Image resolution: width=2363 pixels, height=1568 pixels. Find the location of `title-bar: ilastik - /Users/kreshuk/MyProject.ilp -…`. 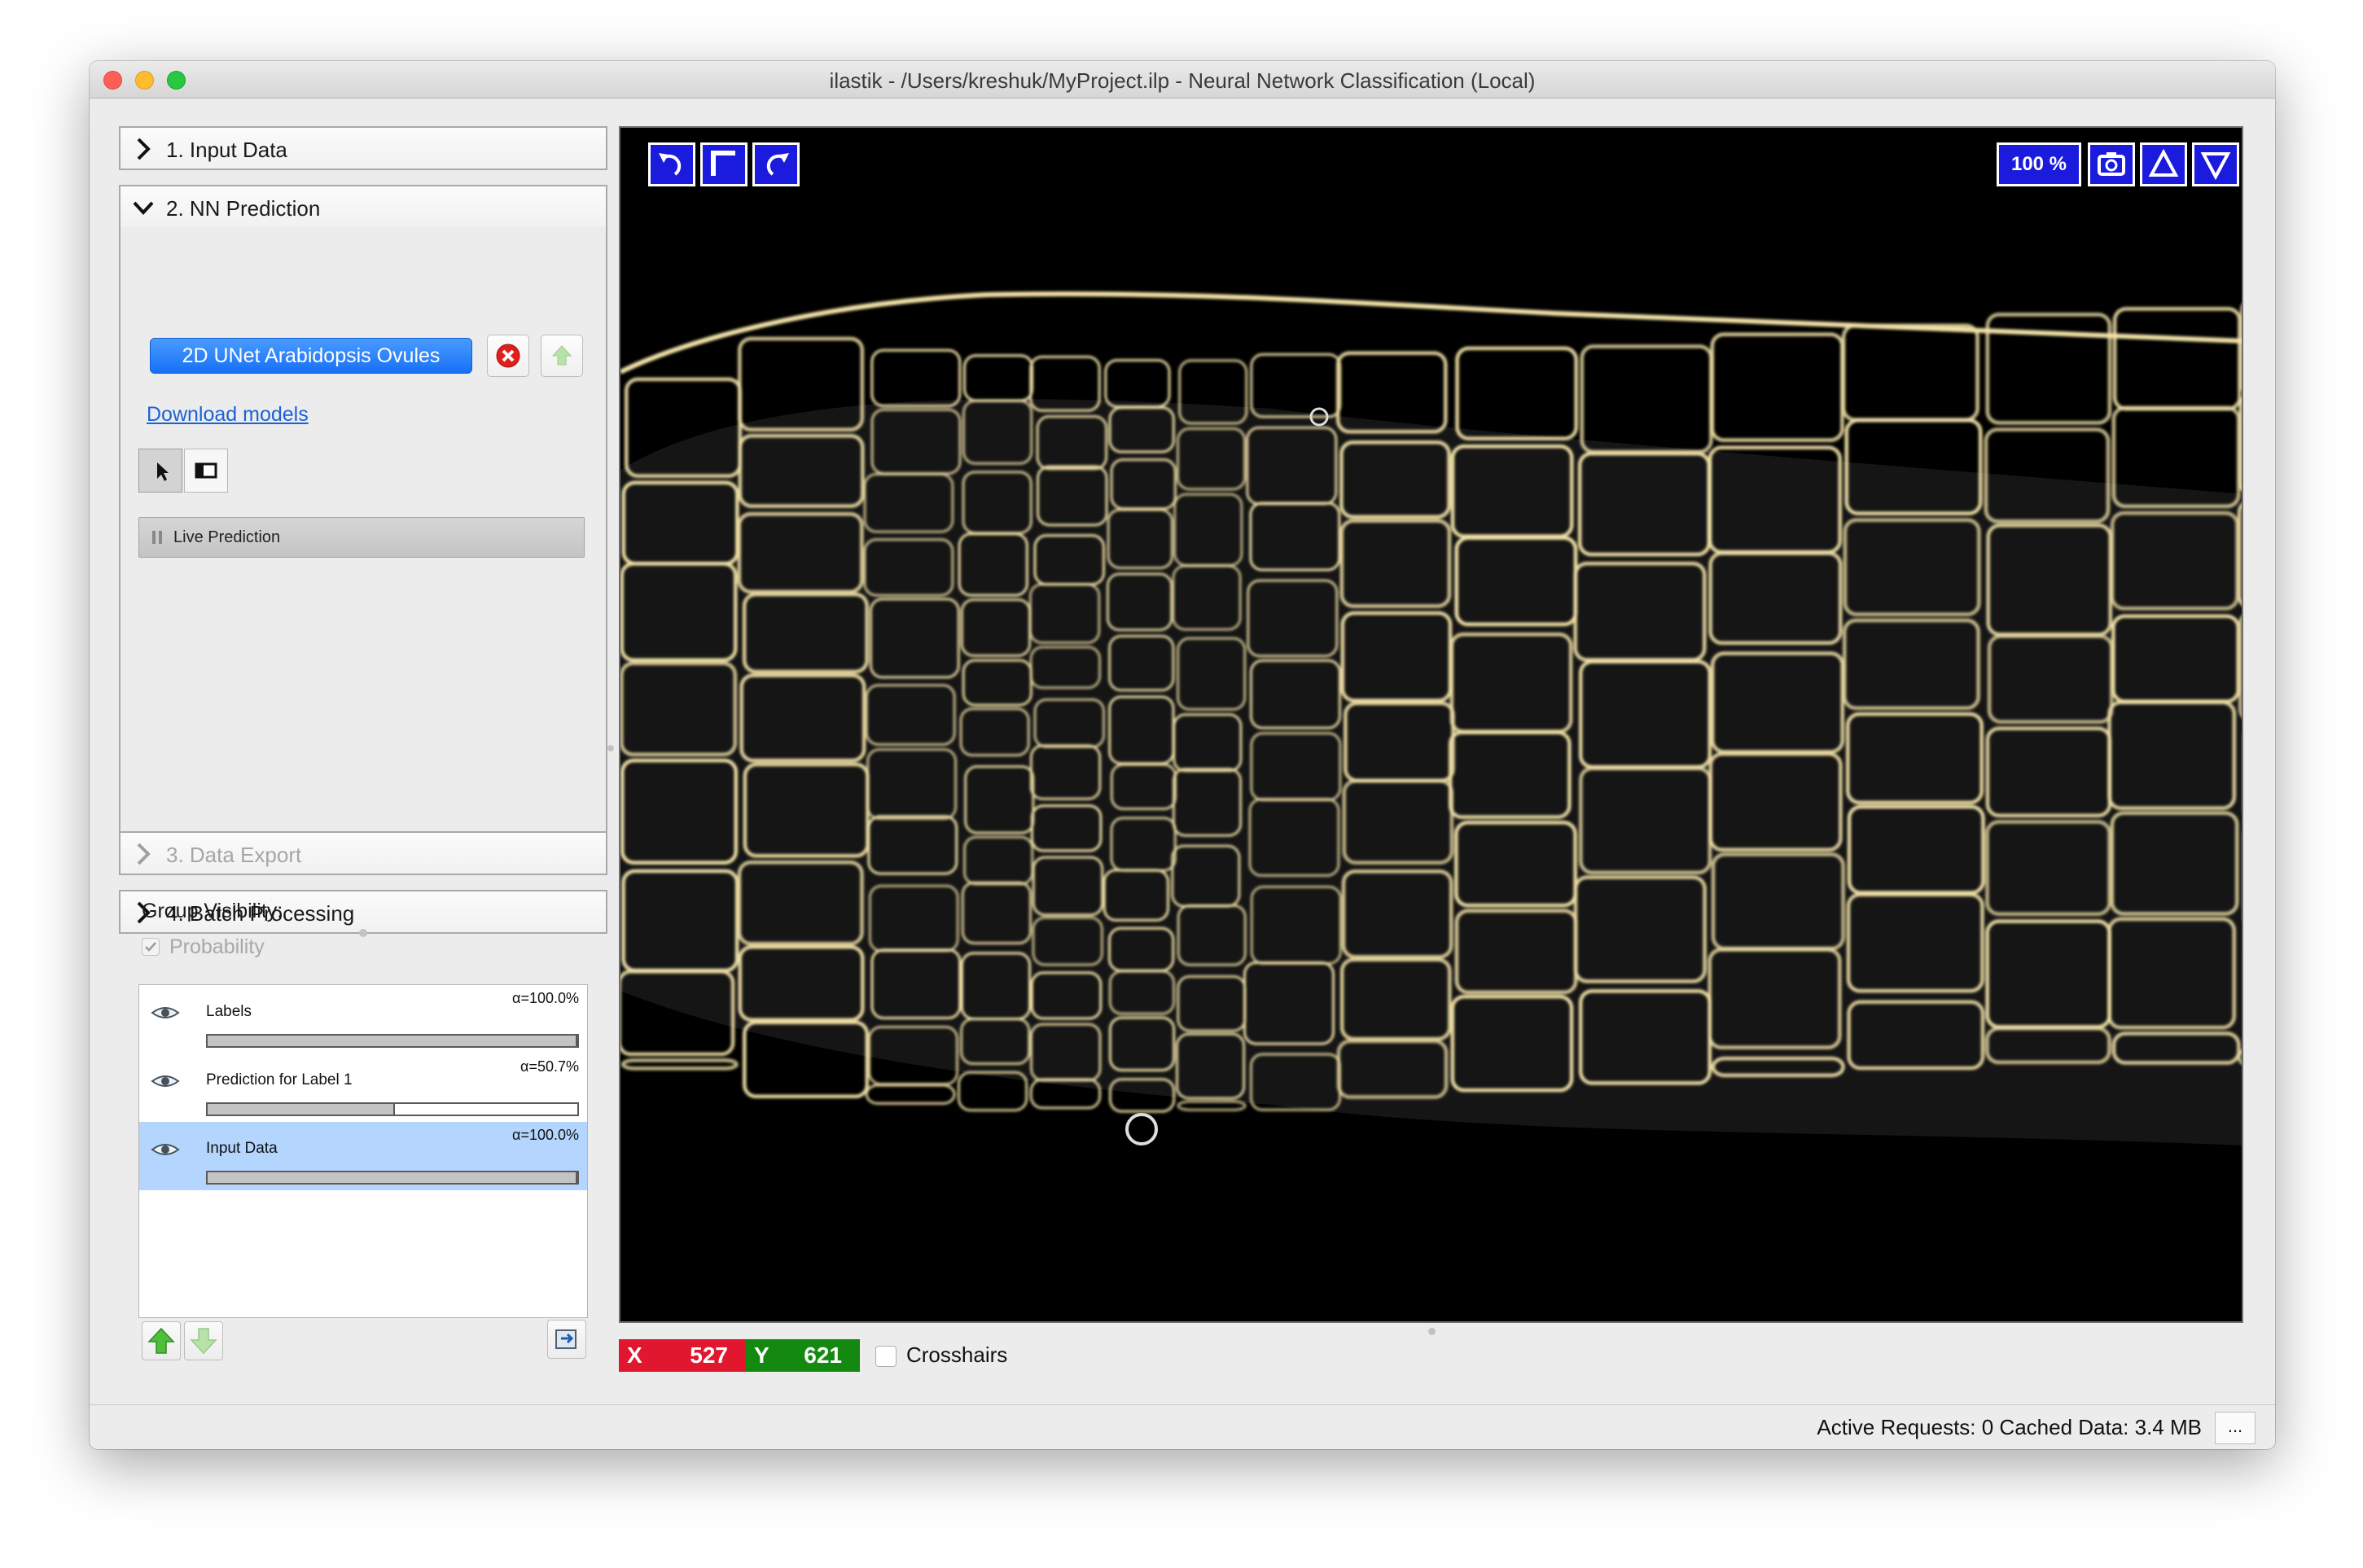

title-bar: ilastik - /Users/kreshuk/MyProject.ilp -… is located at coordinates (1182, 80).